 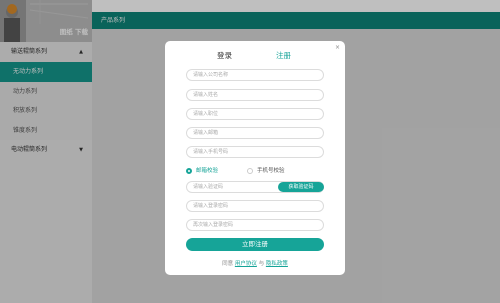 I want to click on position-input, so click(x=255, y=114).